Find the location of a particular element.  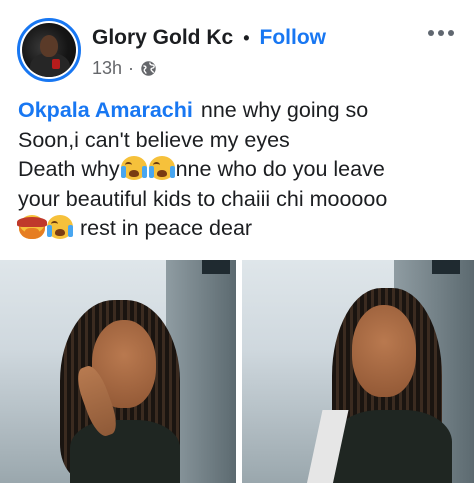

text-line-2: Soon,i can't believe my eyes is located at coordinates (154, 139).